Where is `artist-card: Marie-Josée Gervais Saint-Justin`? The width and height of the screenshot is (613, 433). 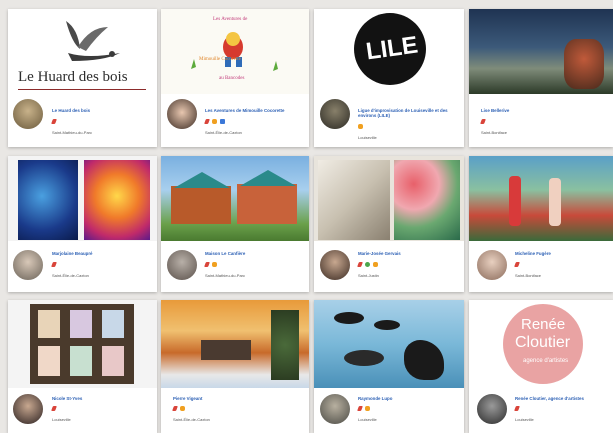 artist-card: Marie-Josée Gervais Saint-Justin is located at coordinates (389, 224).